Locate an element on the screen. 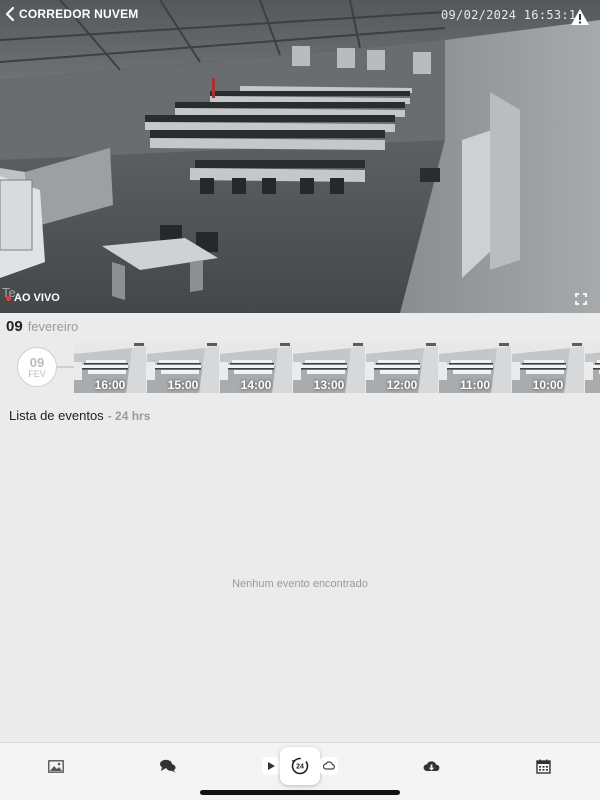  image-icon is located at coordinates (56, 766).